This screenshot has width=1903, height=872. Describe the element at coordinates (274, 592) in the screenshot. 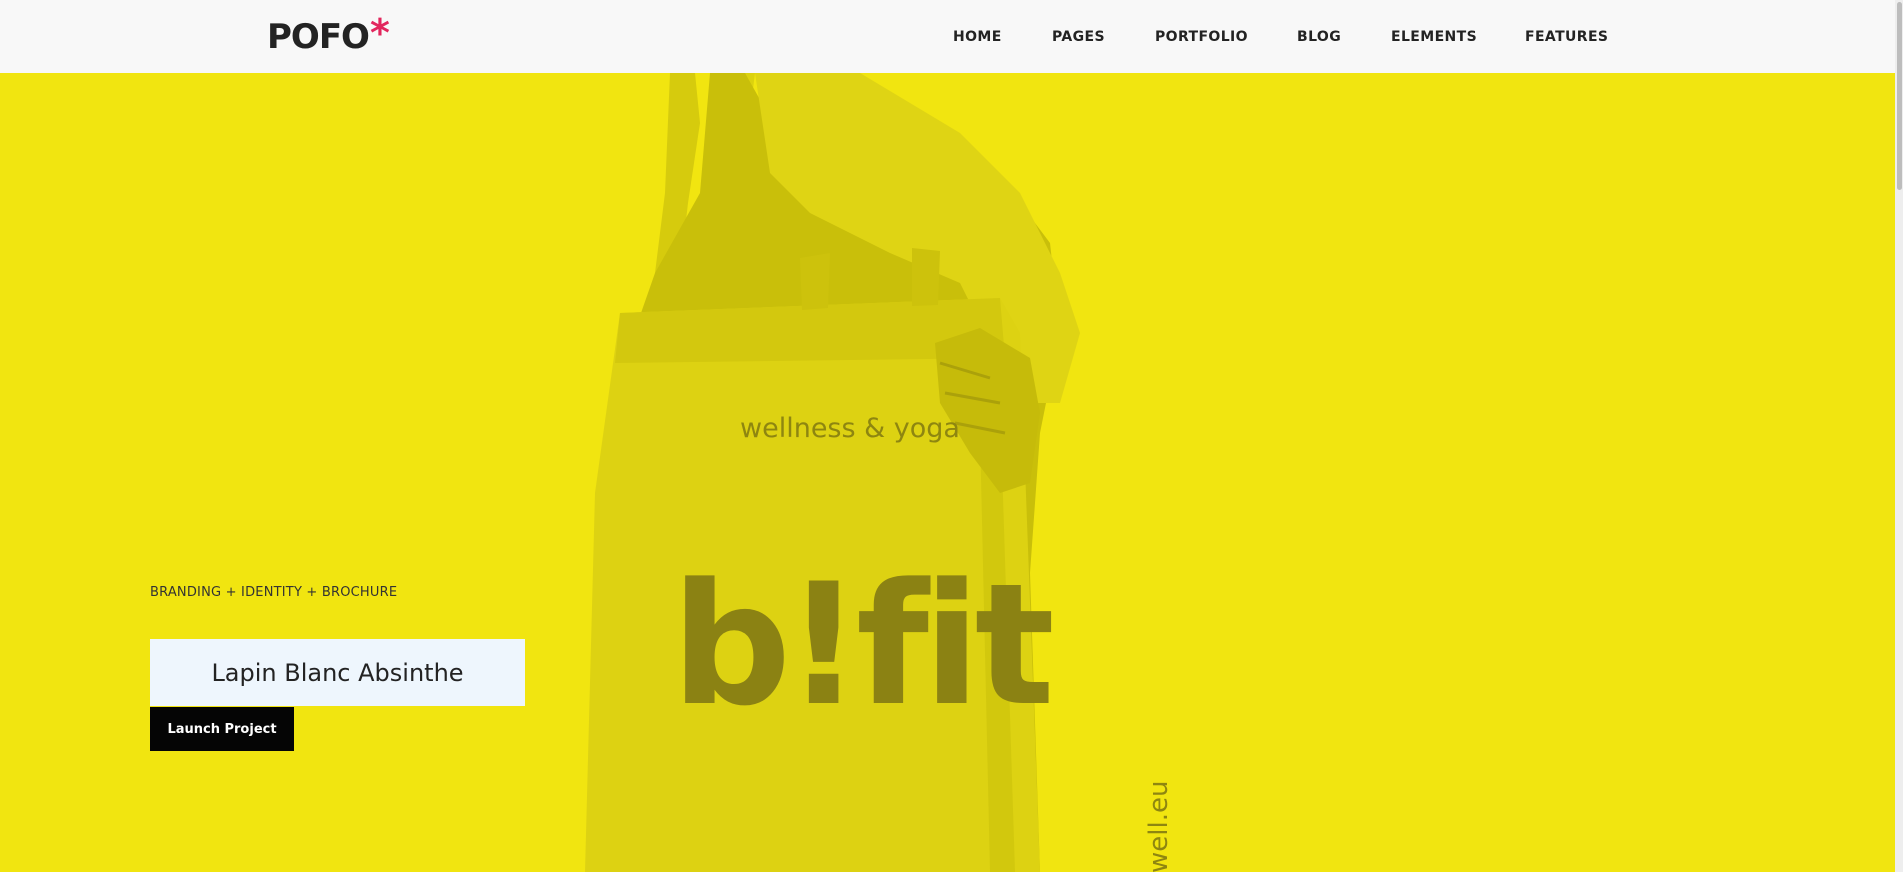

I see `project-tagline: BRANDING + IDENTITY + BROCHURE` at that location.